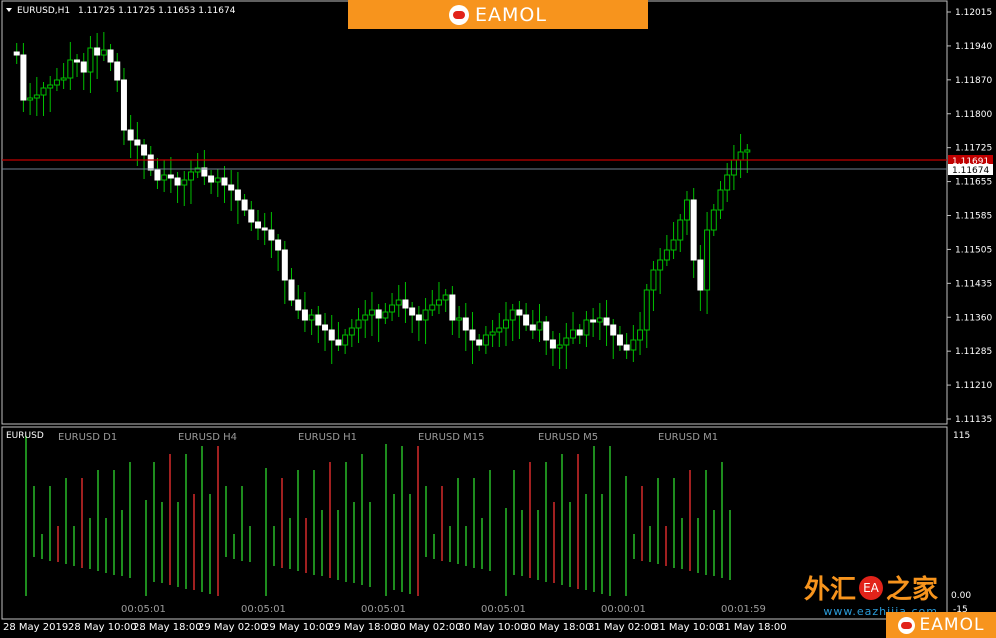 This screenshot has height=638, width=996. Describe the element at coordinates (911, 590) in the screenshot. I see `watermark-text-2: 之家` at that location.